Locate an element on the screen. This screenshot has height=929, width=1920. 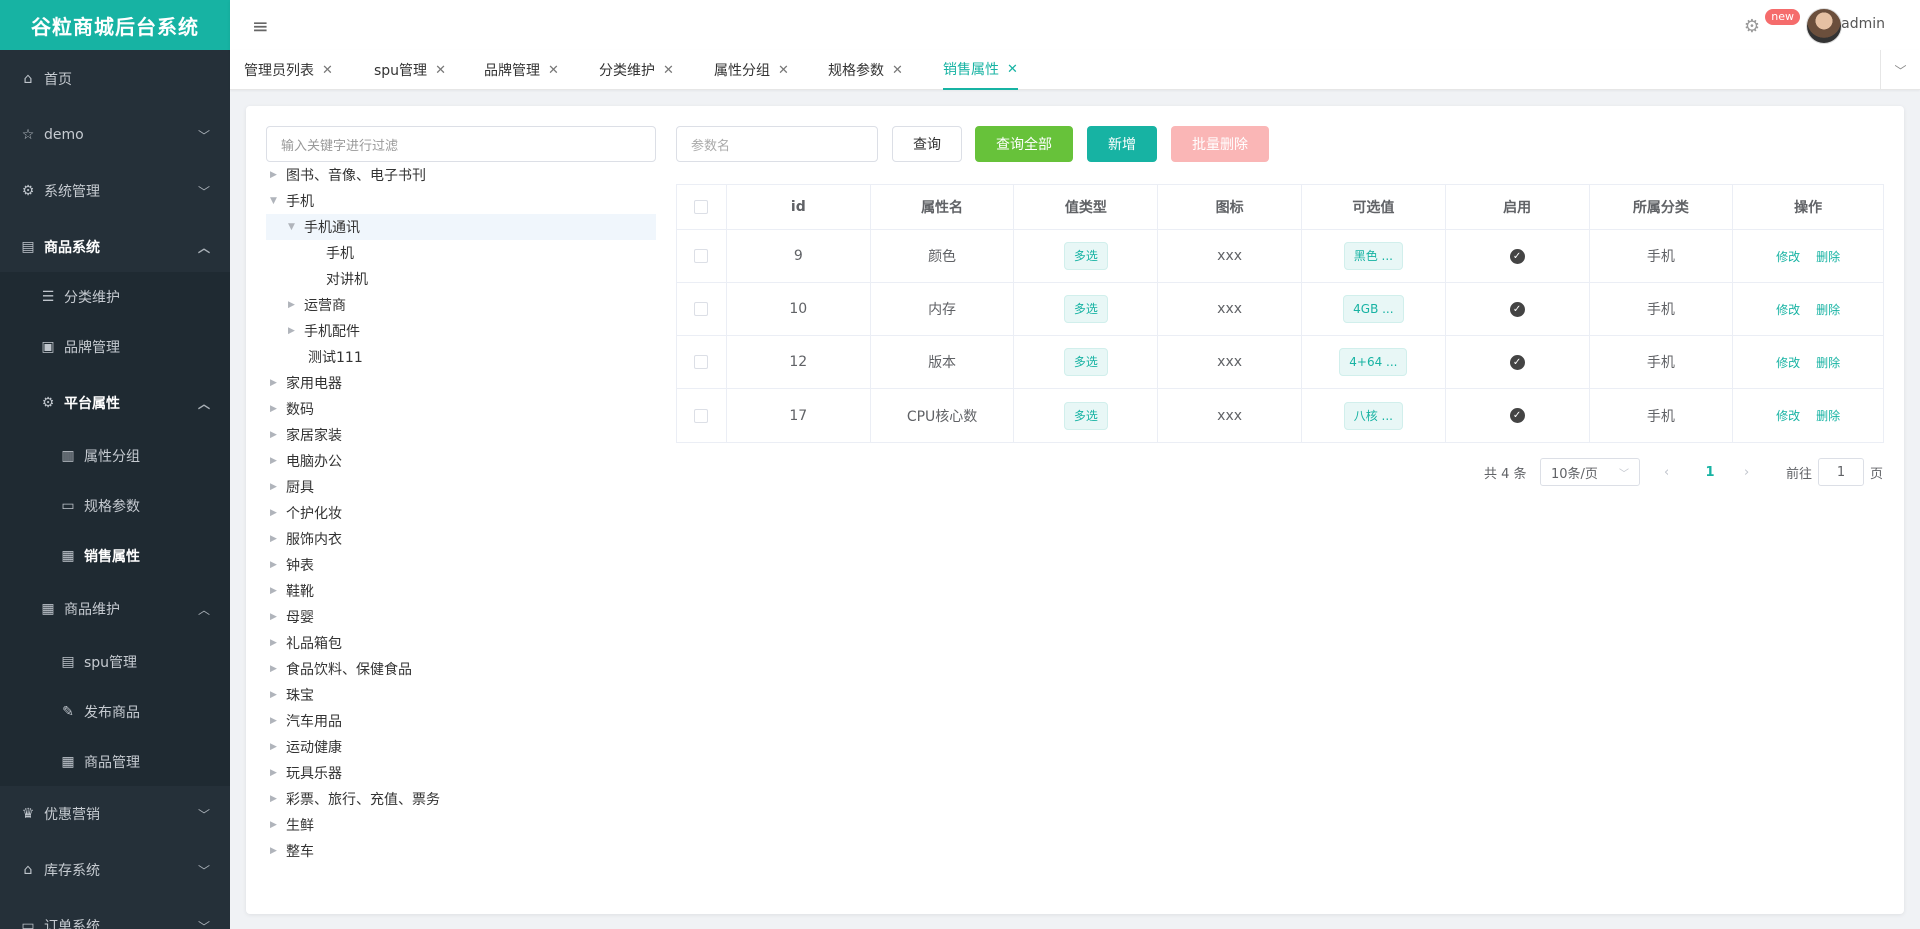
goto-page-input: 1 is located at coordinates (1841, 472).